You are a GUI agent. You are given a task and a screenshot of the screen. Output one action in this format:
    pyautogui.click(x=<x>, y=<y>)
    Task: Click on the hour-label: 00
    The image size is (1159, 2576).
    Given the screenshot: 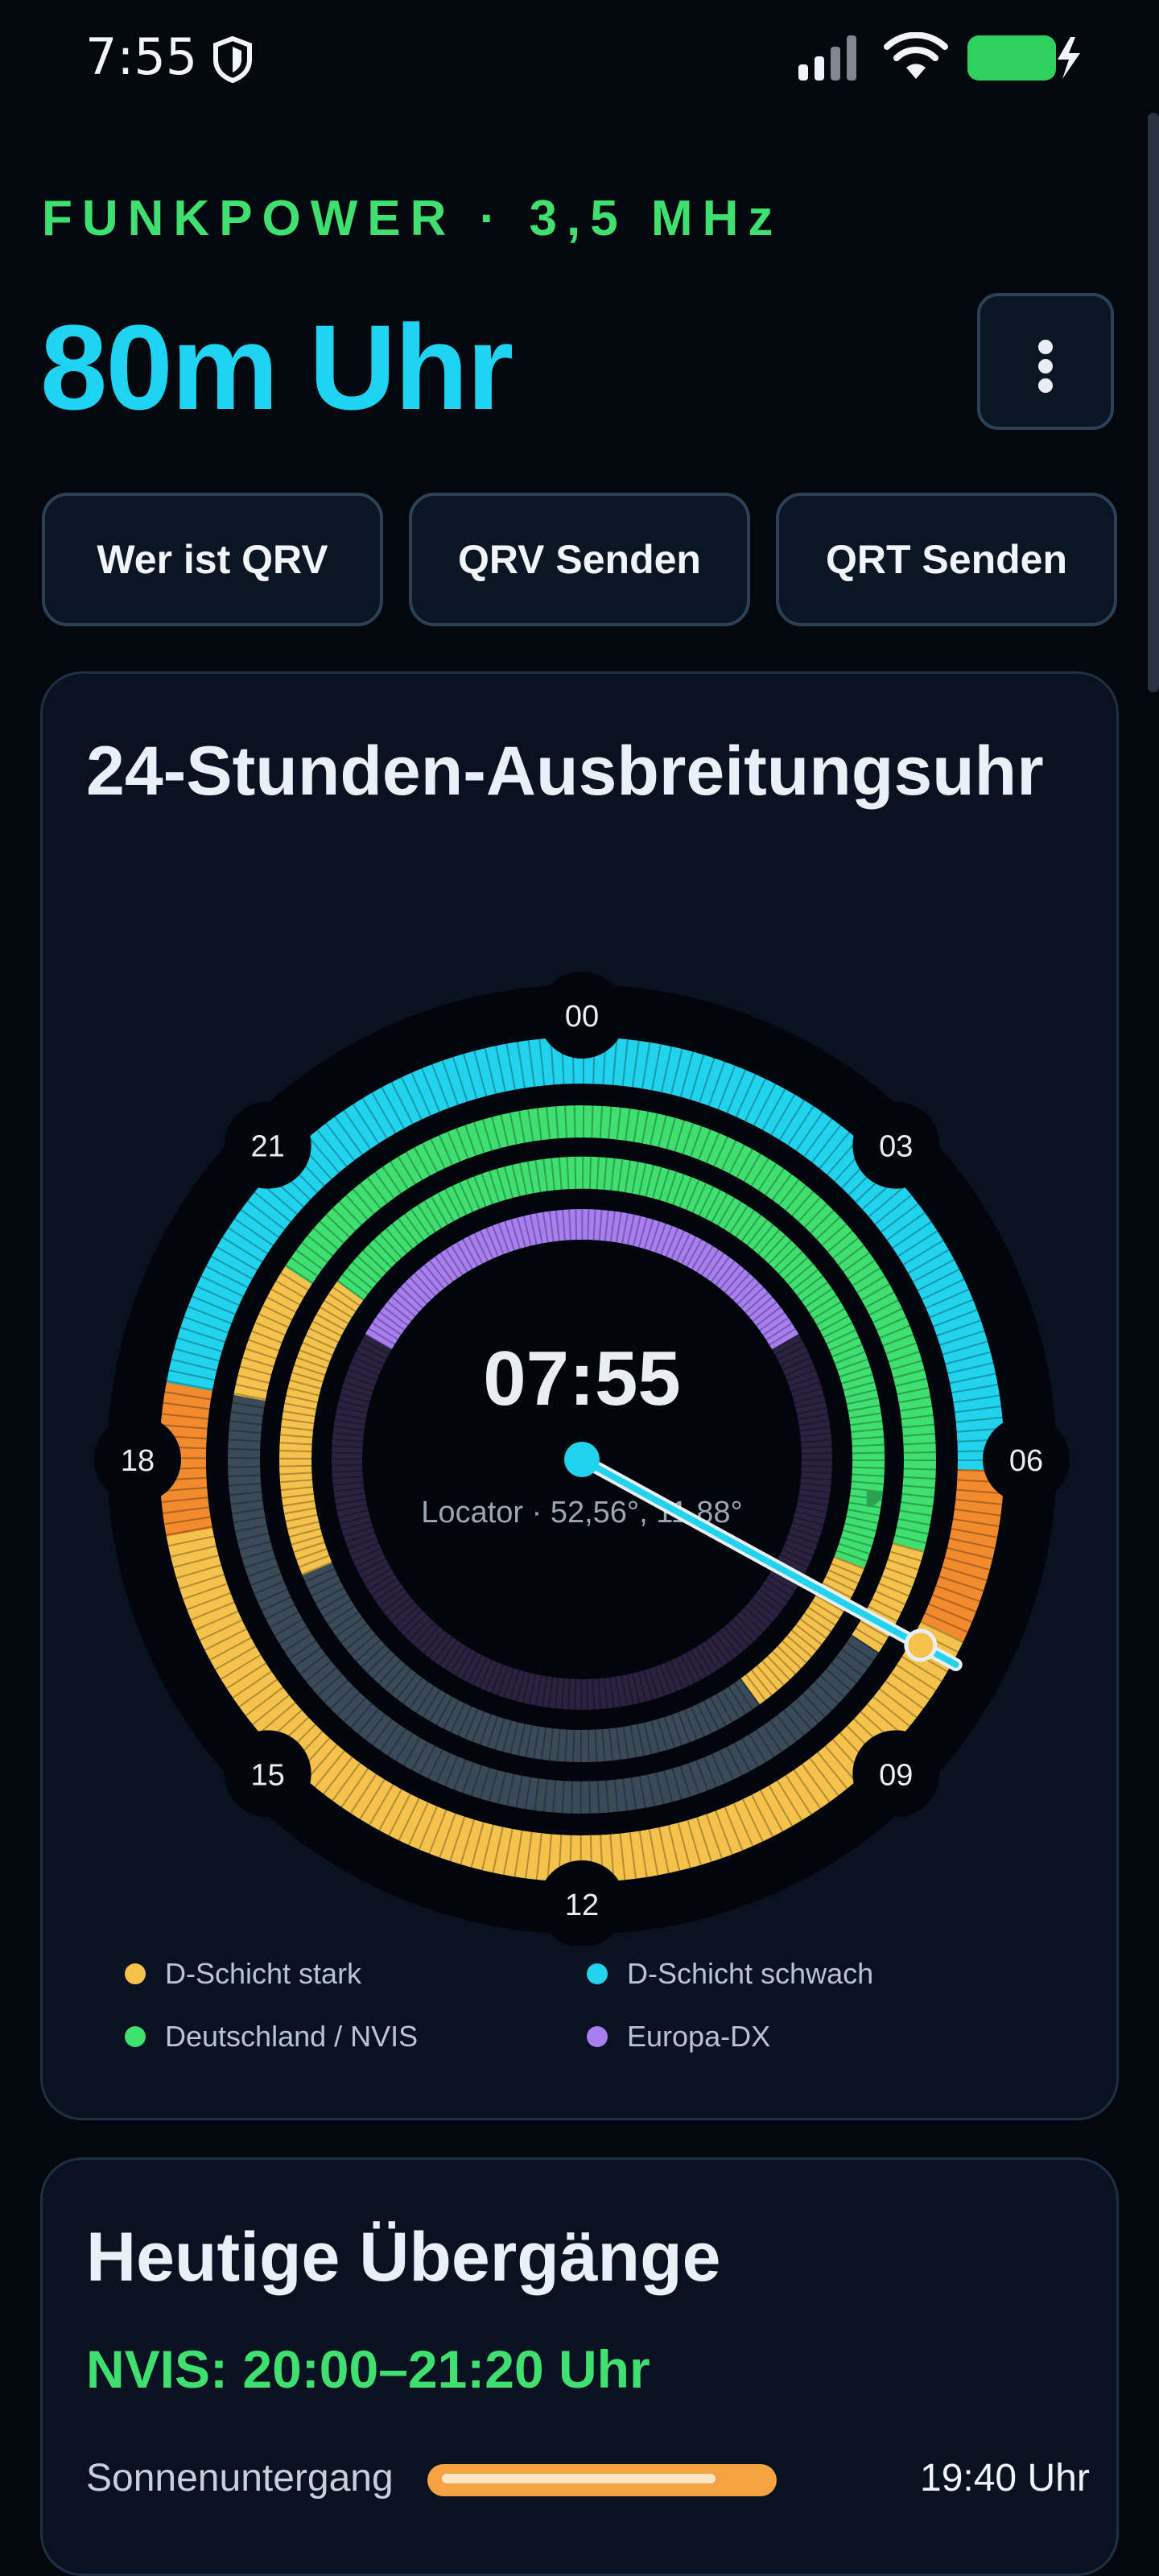 What is the action you would take?
    pyautogui.click(x=582, y=1017)
    